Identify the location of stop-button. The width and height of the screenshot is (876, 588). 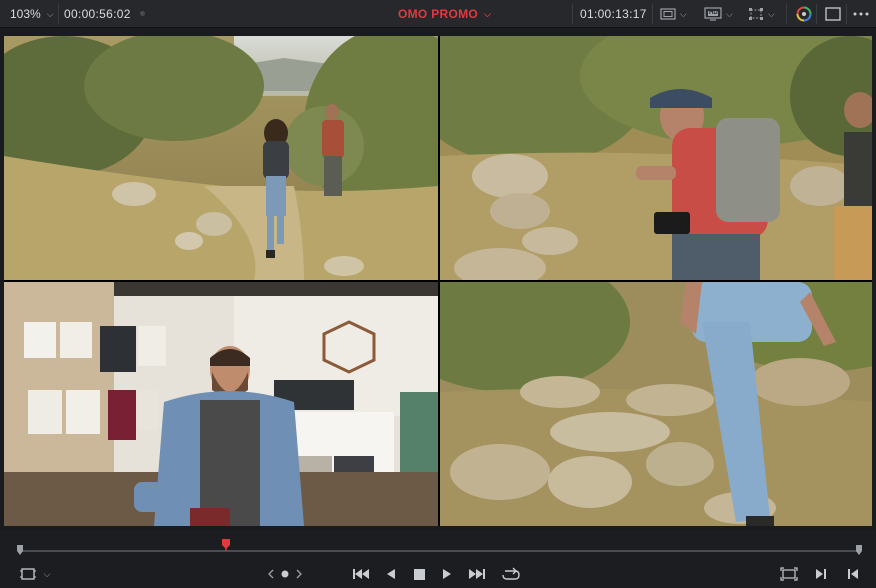
(419, 574).